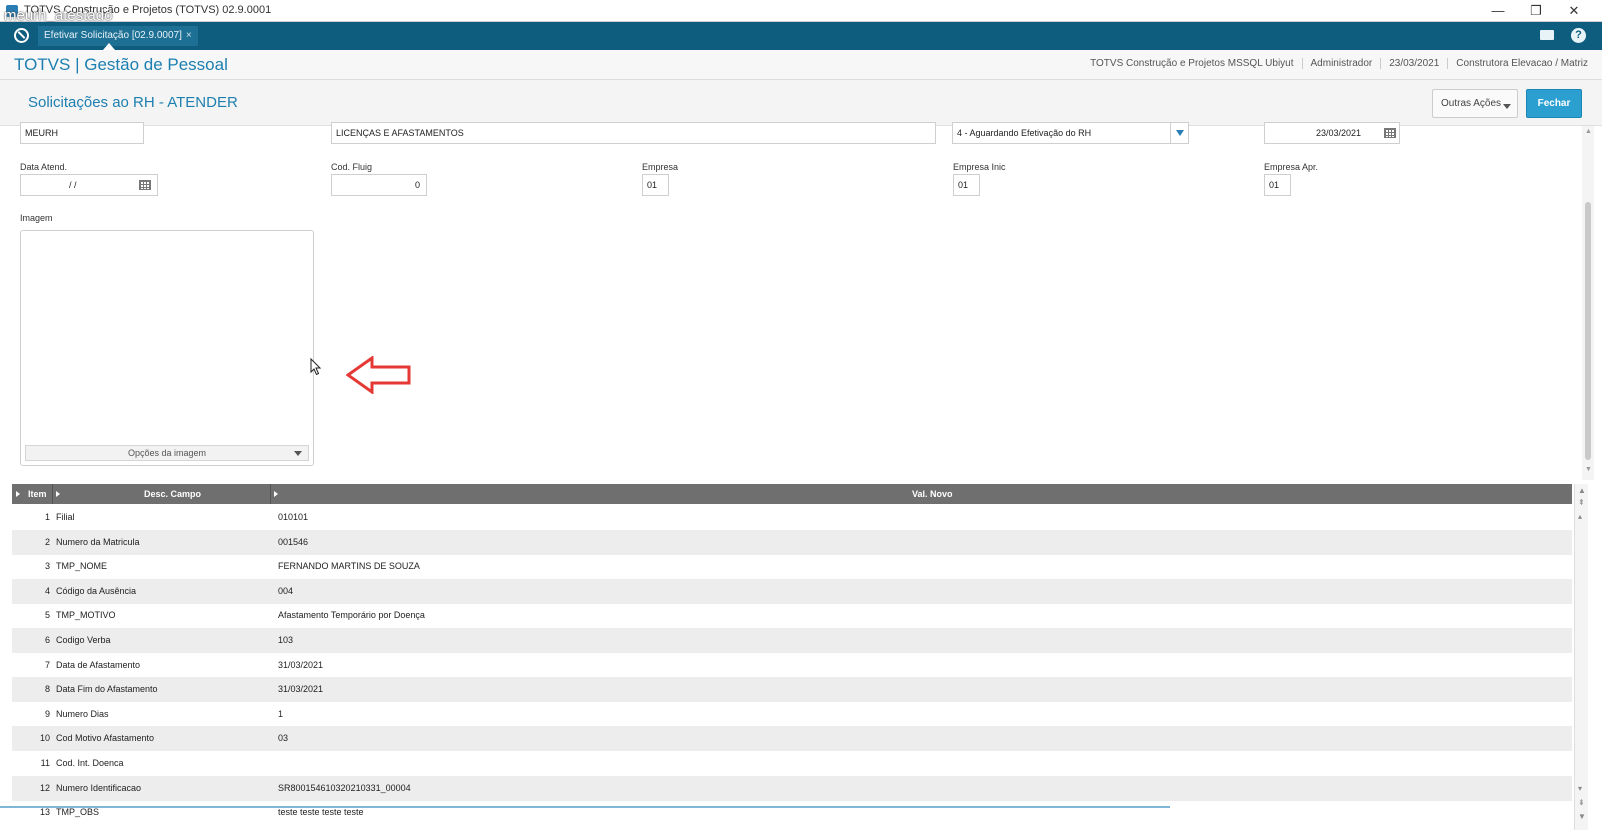 Image resolution: width=1602 pixels, height=830 pixels. What do you see at coordinates (44, 167) in the screenshot?
I see `data-atend-label: Data Atend.` at bounding box center [44, 167].